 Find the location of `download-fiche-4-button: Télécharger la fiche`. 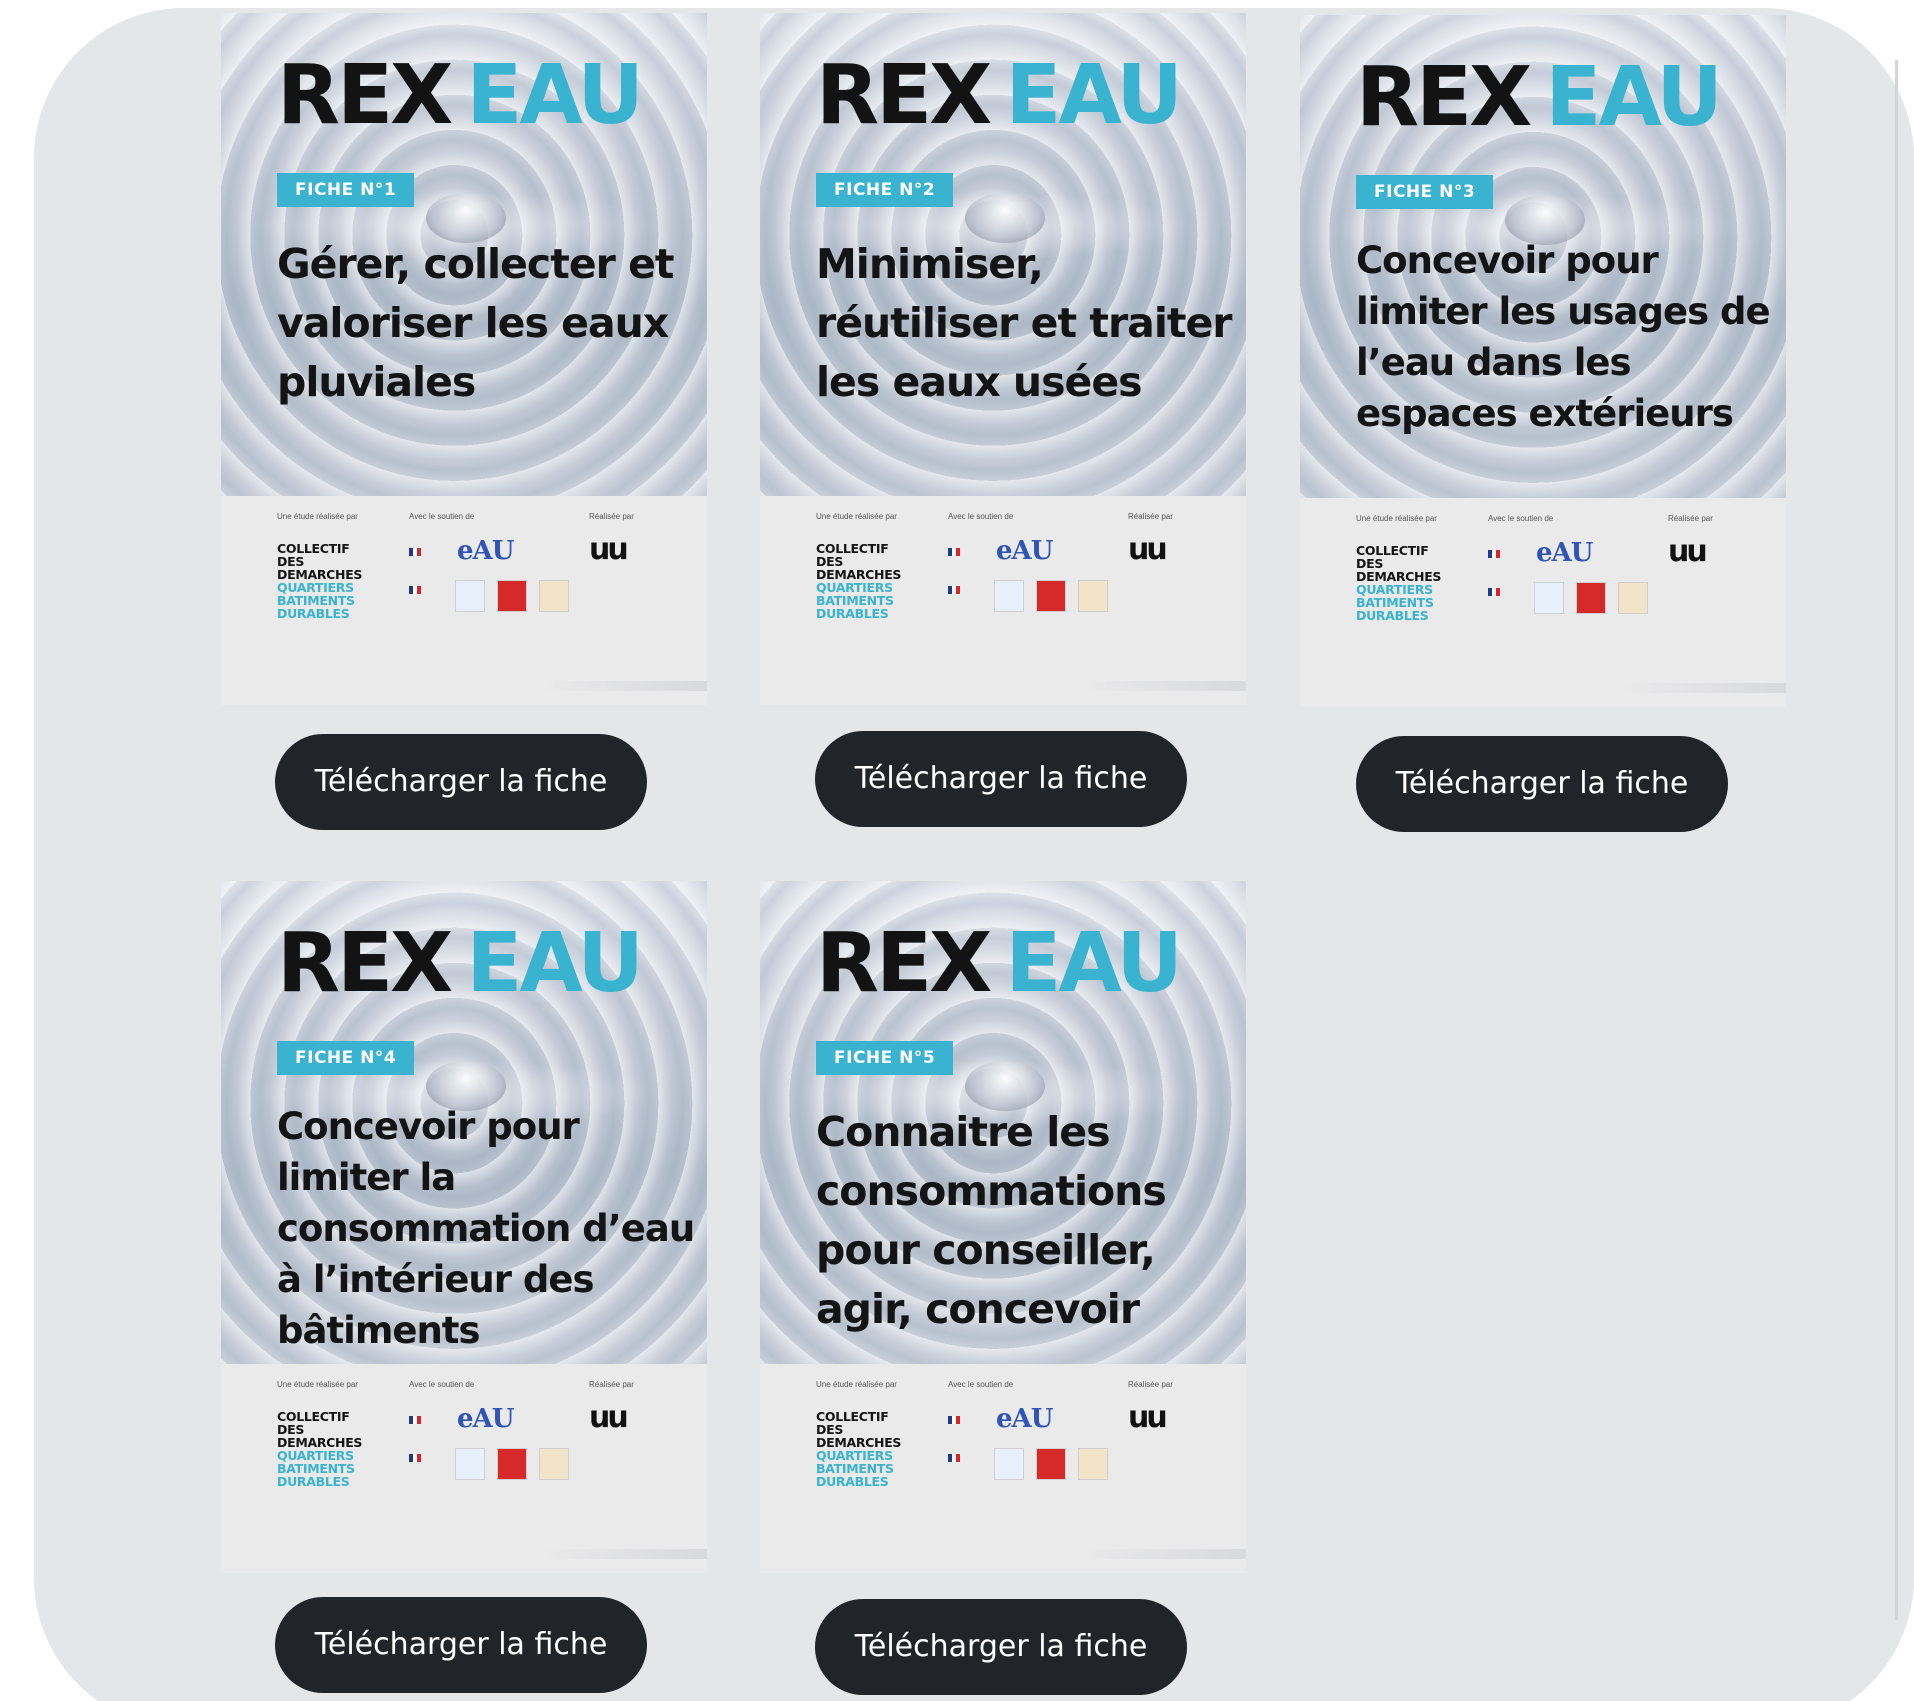

download-fiche-4-button: Télécharger la fiche is located at coordinates (461, 1645).